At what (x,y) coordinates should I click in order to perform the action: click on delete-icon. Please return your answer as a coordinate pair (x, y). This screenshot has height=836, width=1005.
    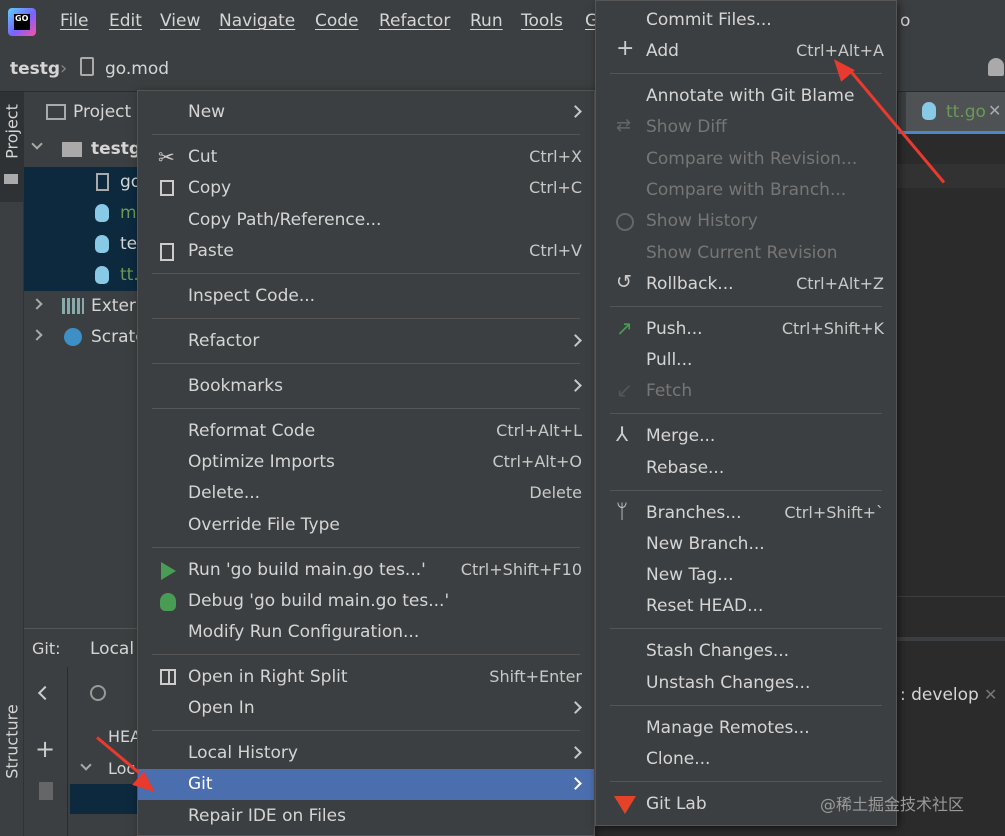
    Looking at the image, I should click on (46, 791).